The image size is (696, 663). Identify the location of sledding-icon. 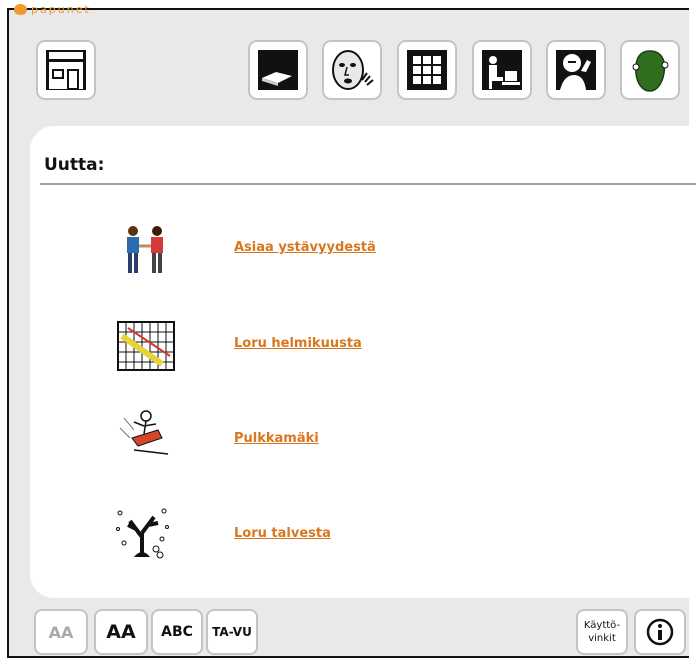
(144, 432).